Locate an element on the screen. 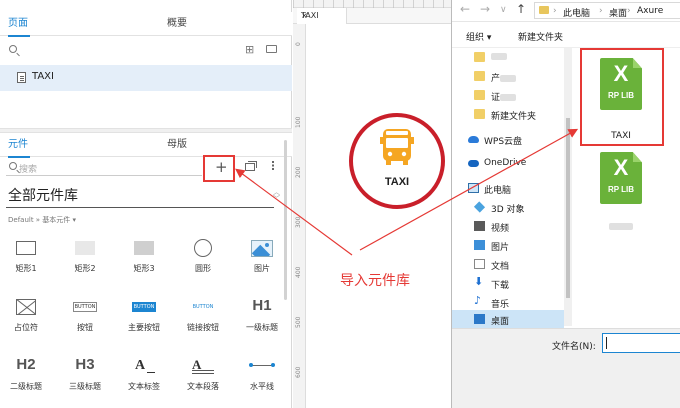  widget-button: BUTTON 按钮 is located at coordinates (85, 314).